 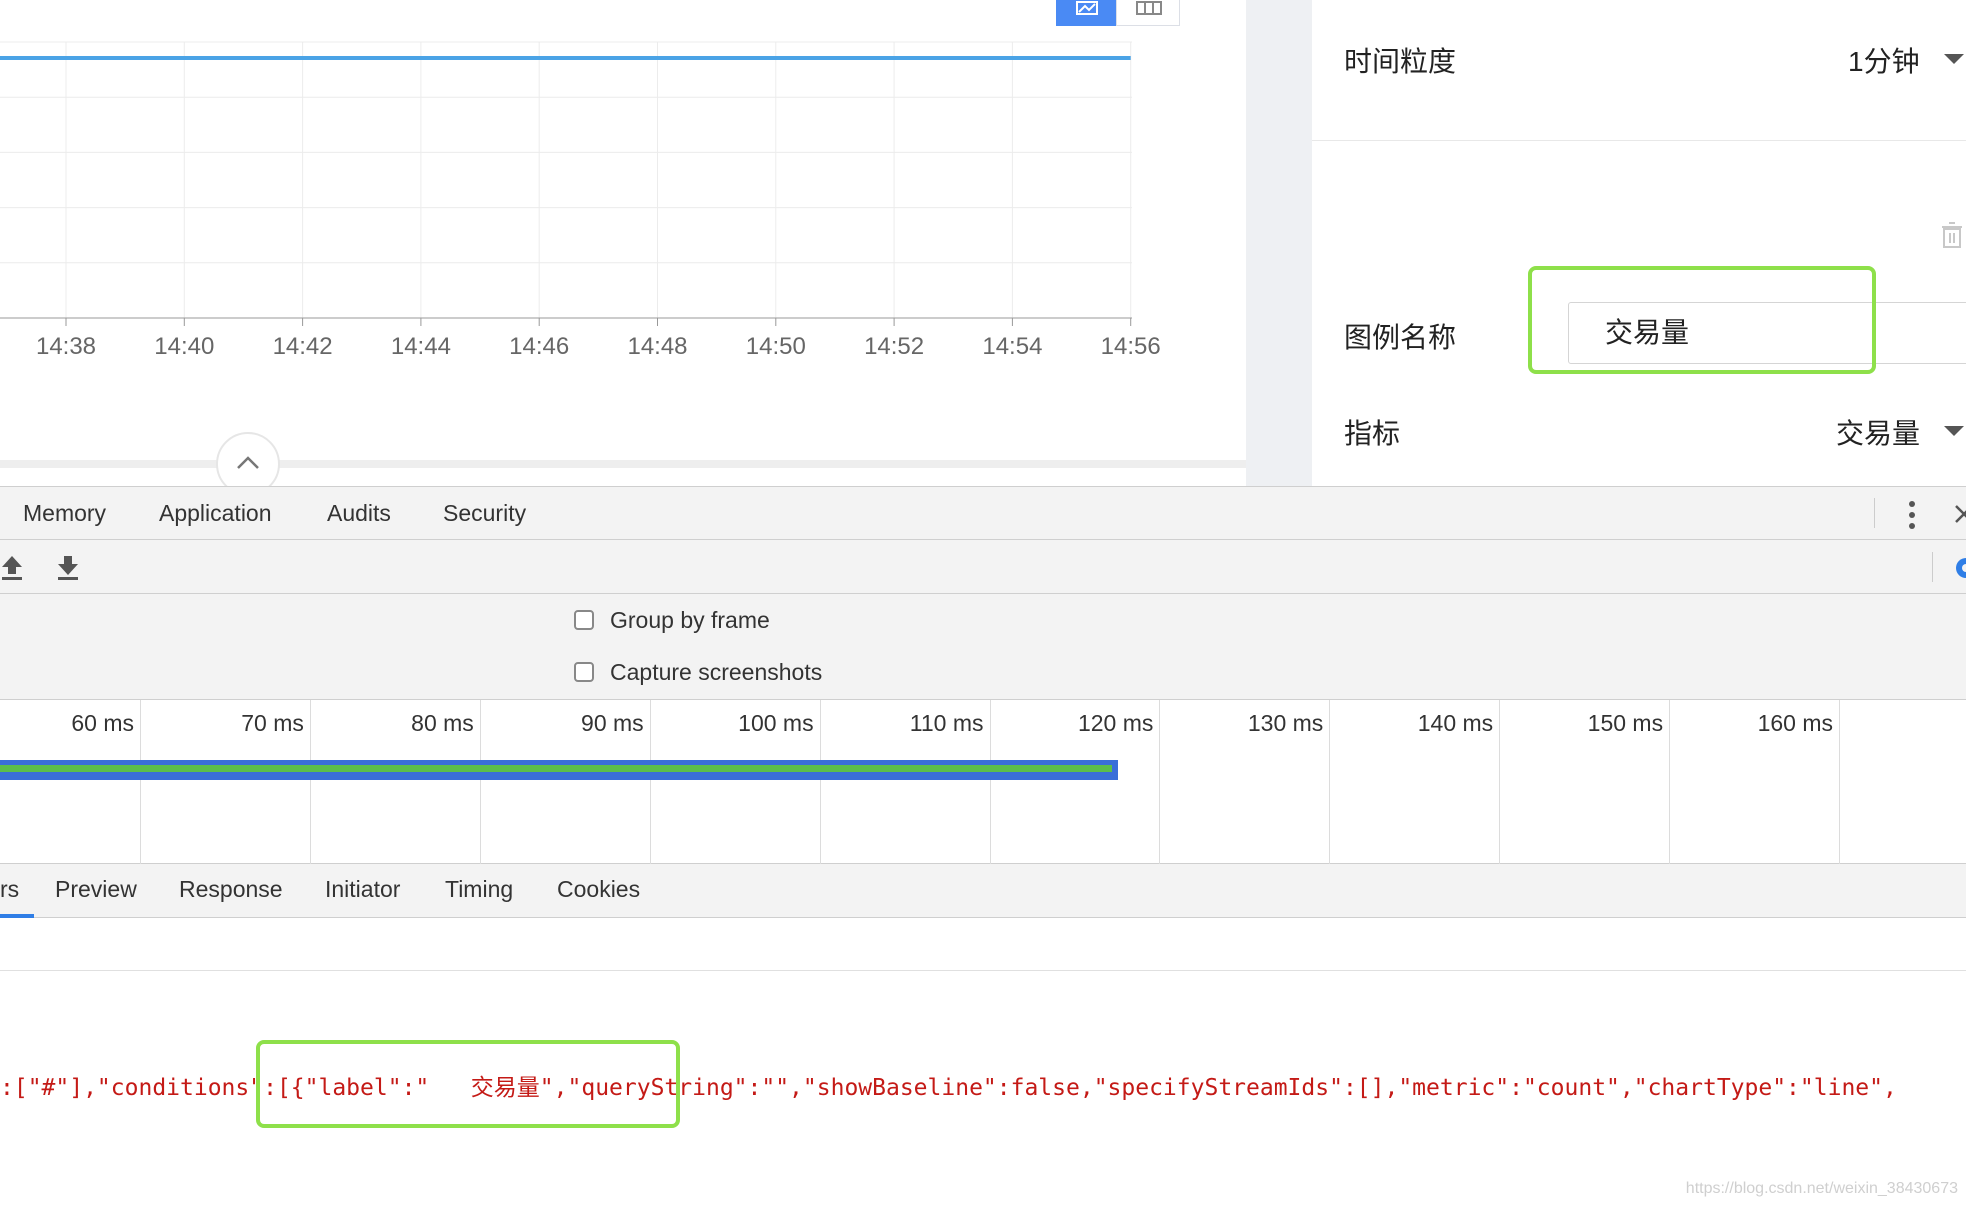 I want to click on timeline-tick-label: 110 ms, so click(x=946, y=723).